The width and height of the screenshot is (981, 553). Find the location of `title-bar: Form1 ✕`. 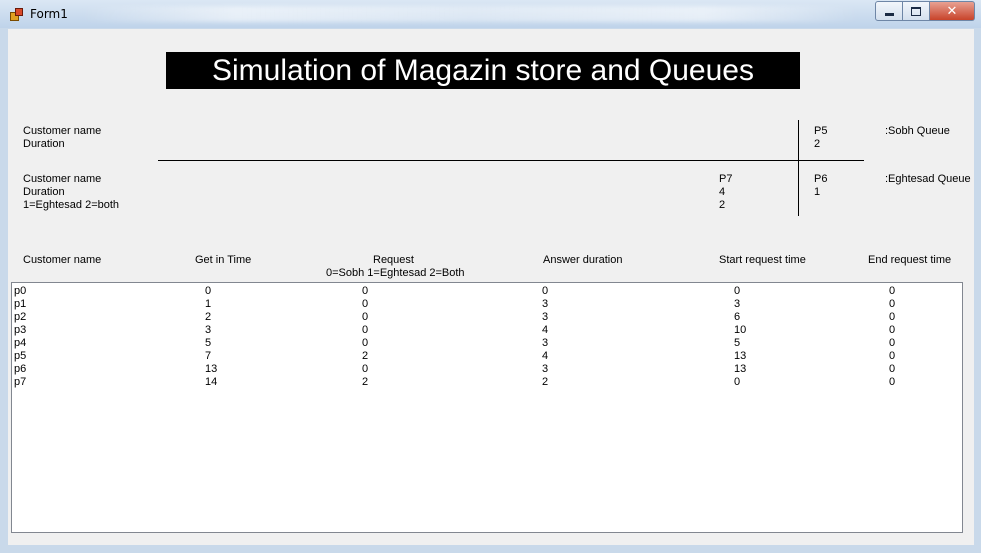

title-bar: Form1 ✕ is located at coordinates (490, 14).